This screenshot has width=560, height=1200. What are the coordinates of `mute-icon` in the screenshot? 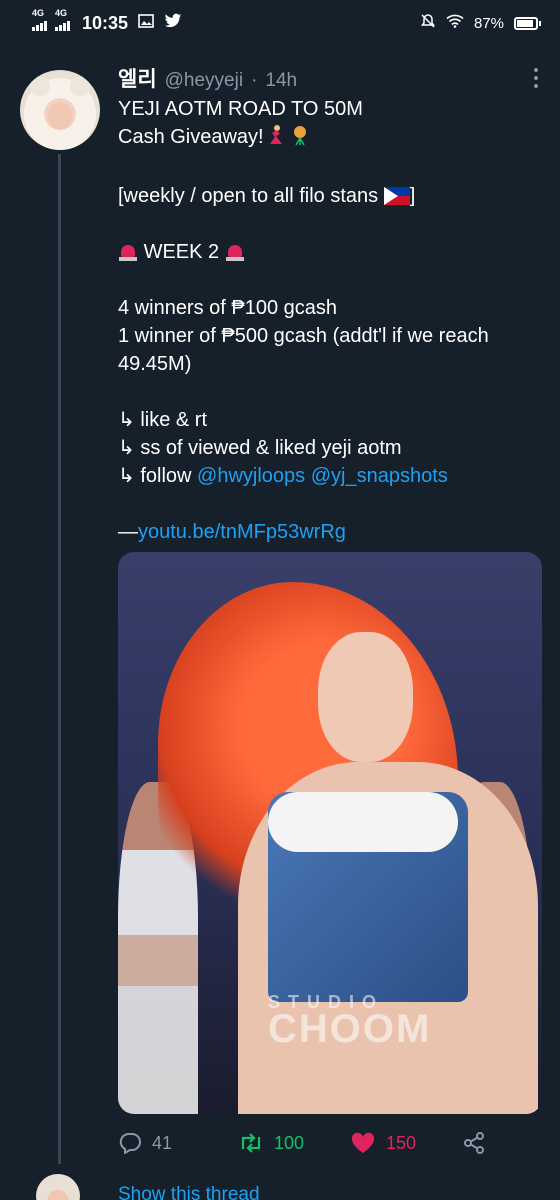 It's located at (428, 23).